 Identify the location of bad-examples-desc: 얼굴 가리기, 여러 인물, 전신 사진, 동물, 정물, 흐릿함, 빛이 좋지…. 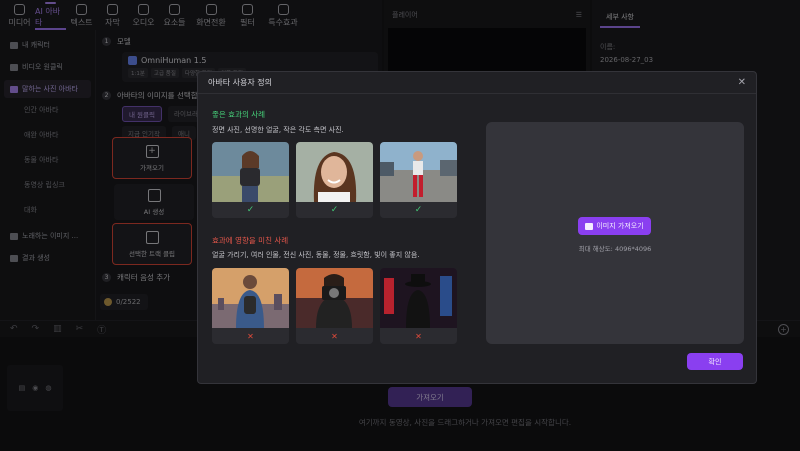
(316, 255).